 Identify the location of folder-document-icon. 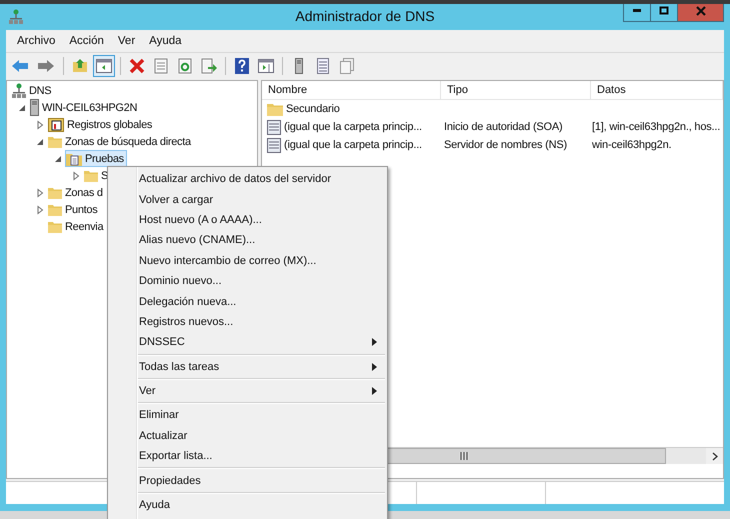
(74, 159).